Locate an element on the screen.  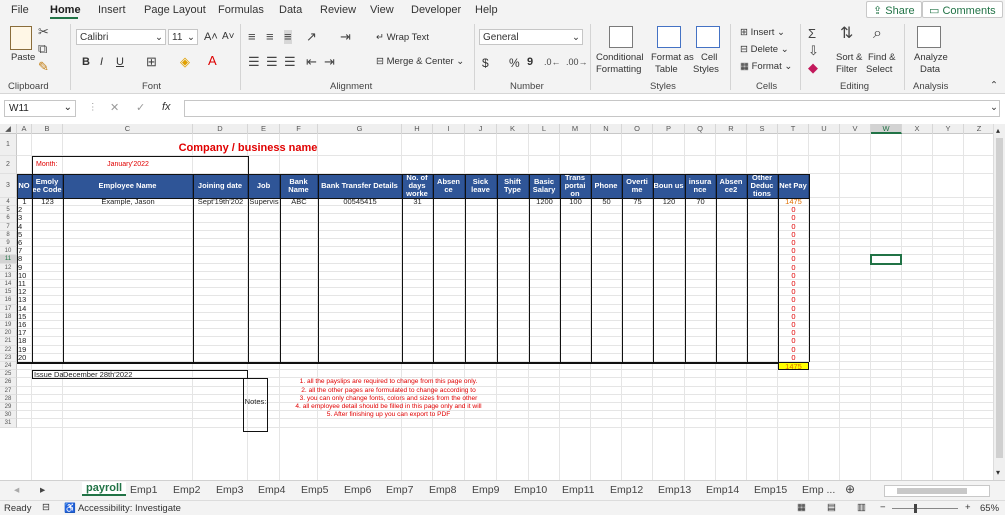
indent-rtl-icon: ⇥ is located at coordinates (345, 37).